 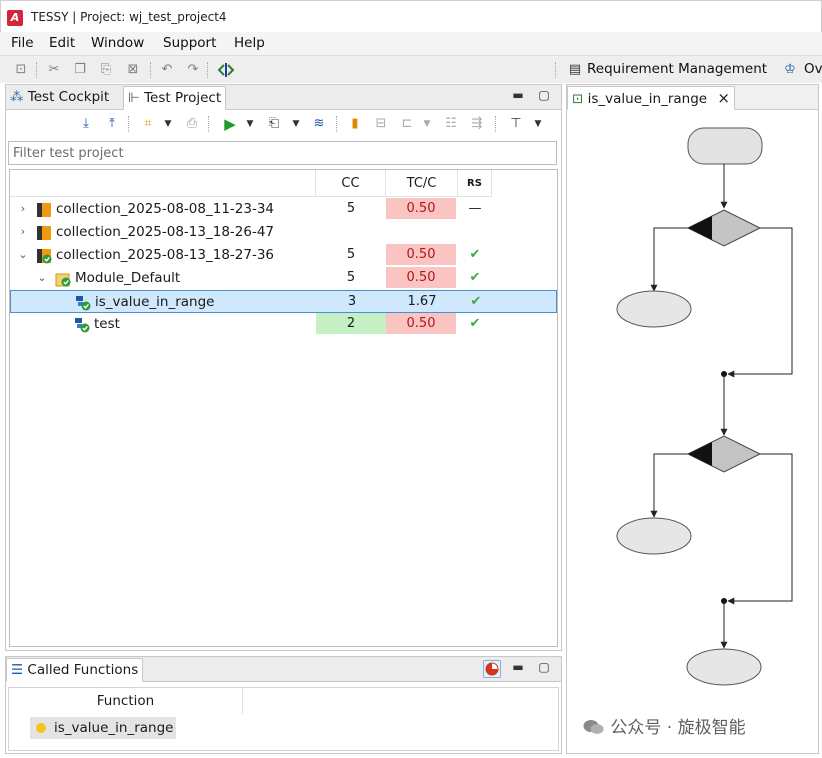 I want to click on cc-cell: 3, so click(x=352, y=301).